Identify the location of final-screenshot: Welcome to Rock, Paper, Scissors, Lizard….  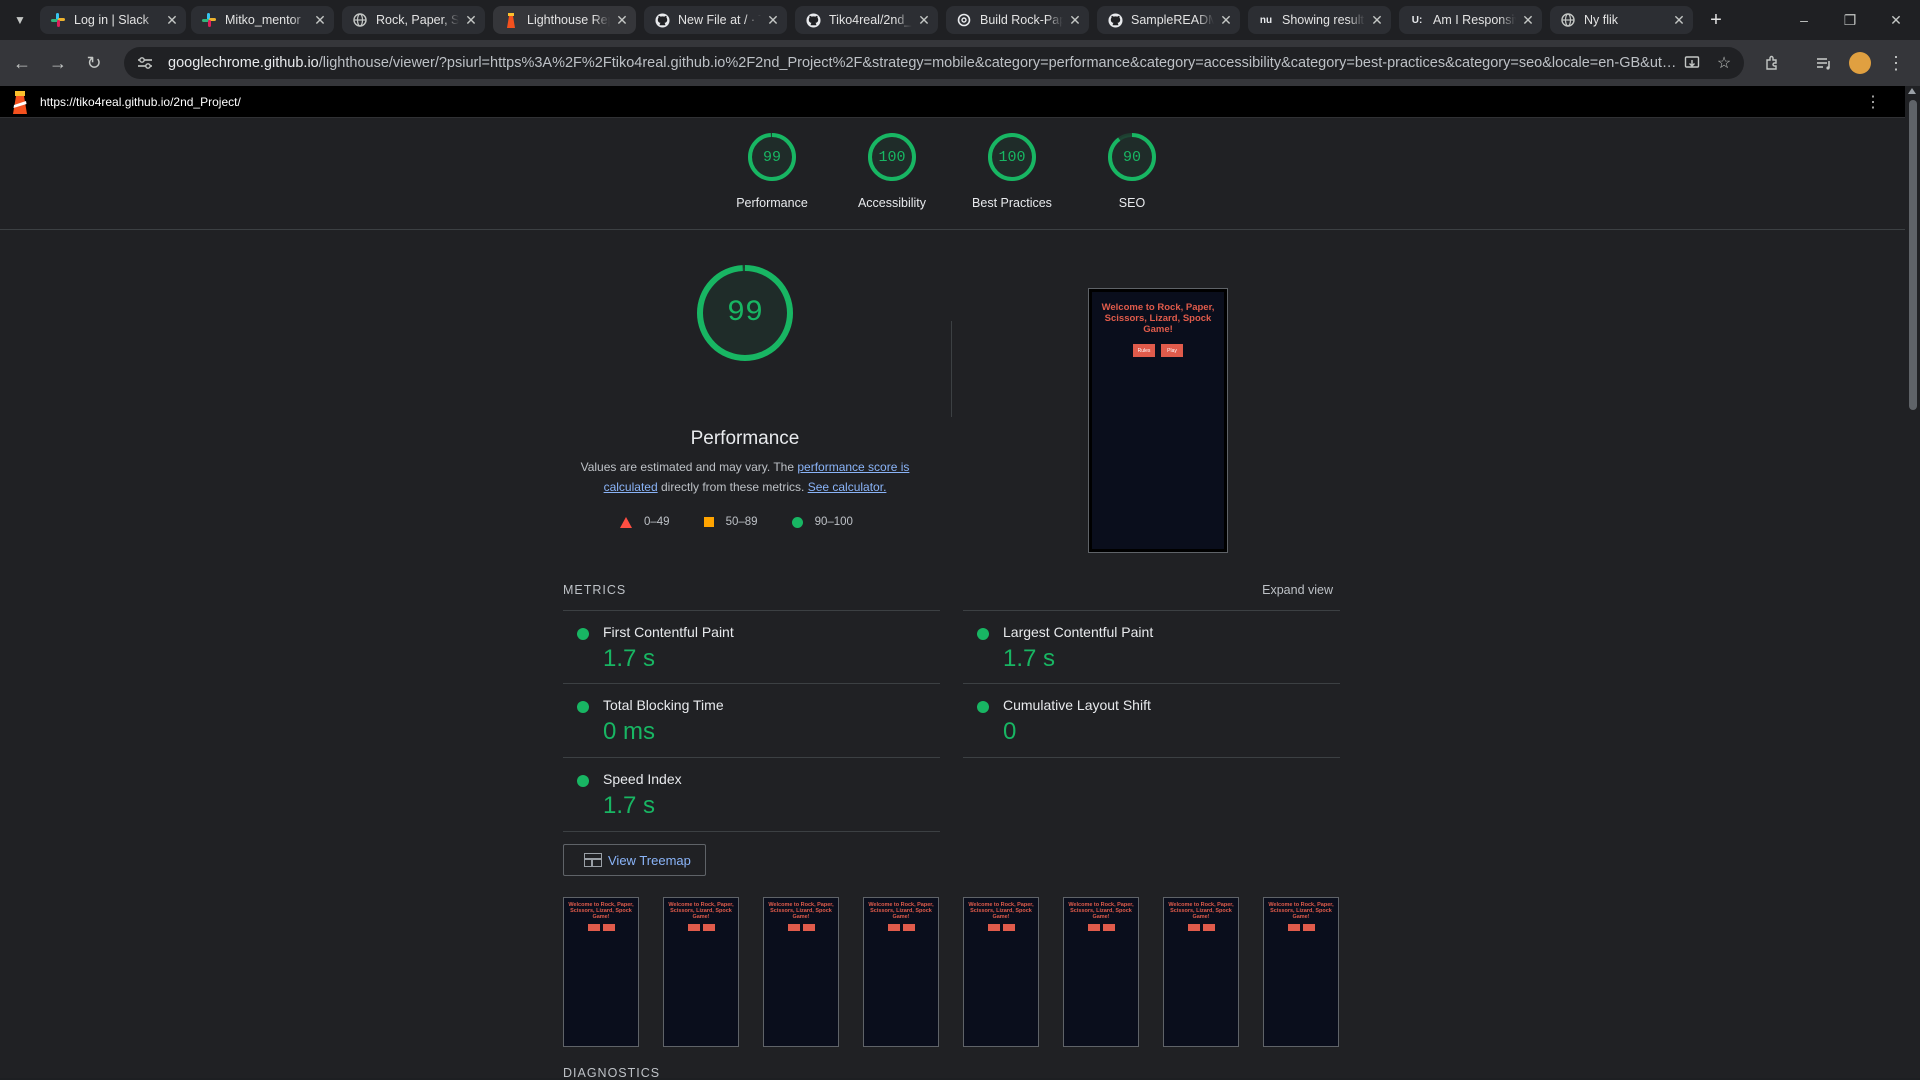
(1158, 420).